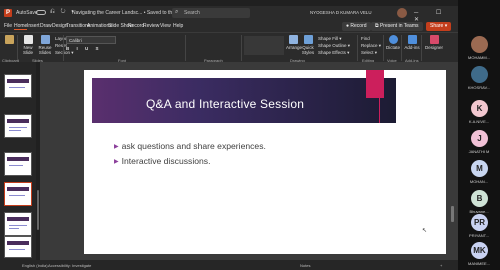 This screenshot has height=270, width=500. I want to click on search-box: ⌕ Search, so click(211, 13).